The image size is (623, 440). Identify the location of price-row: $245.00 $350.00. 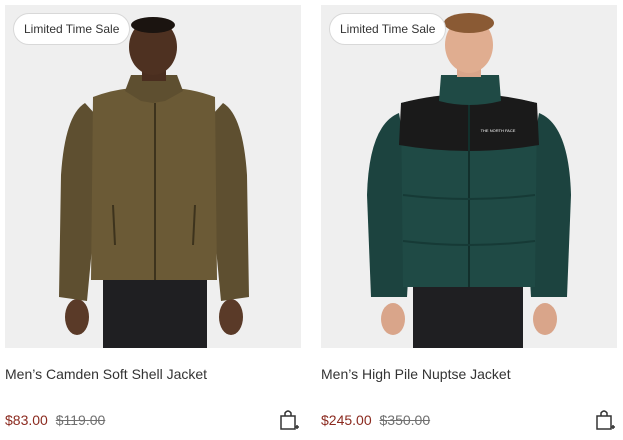
(375, 420).